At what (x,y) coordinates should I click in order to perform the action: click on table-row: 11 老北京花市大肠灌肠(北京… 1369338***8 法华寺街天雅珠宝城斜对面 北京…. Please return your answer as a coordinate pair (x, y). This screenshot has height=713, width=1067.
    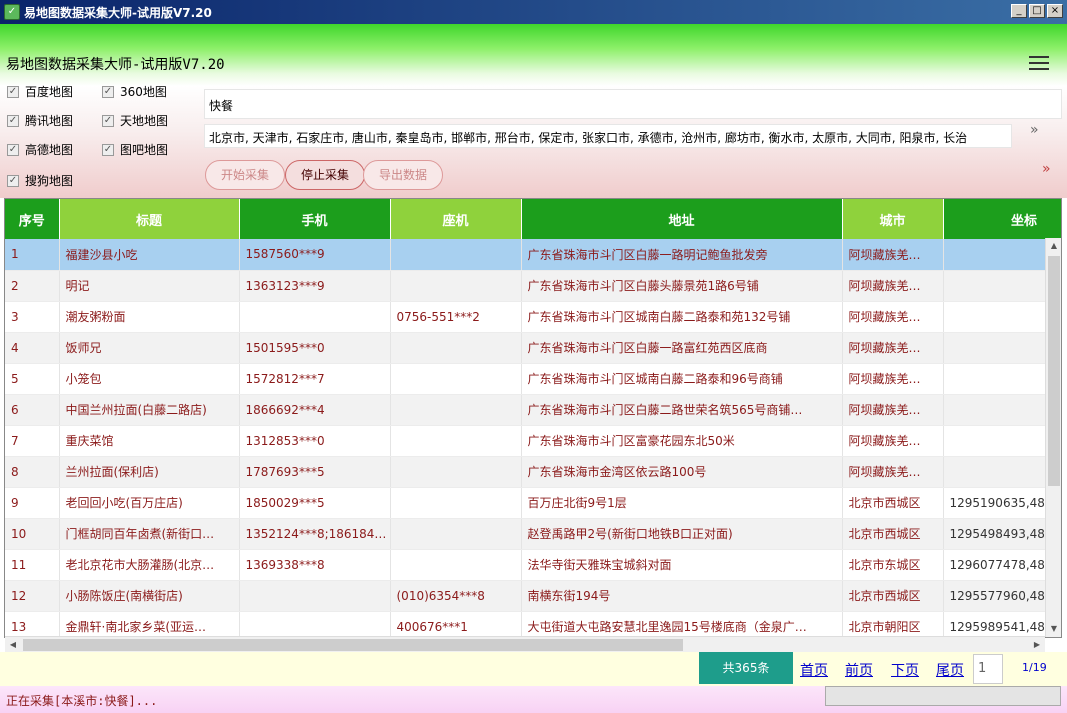
    Looking at the image, I should click on (533, 565).